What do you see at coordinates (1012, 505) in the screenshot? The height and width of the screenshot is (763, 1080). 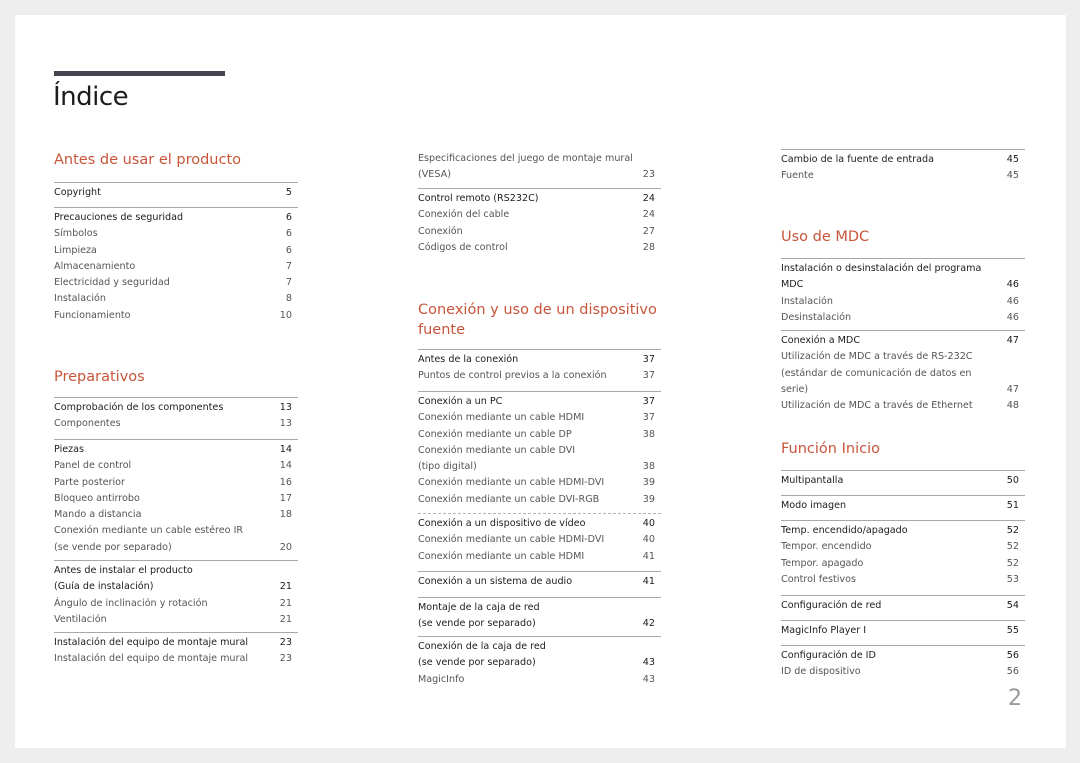 I see `toc-entry-page: 51` at bounding box center [1012, 505].